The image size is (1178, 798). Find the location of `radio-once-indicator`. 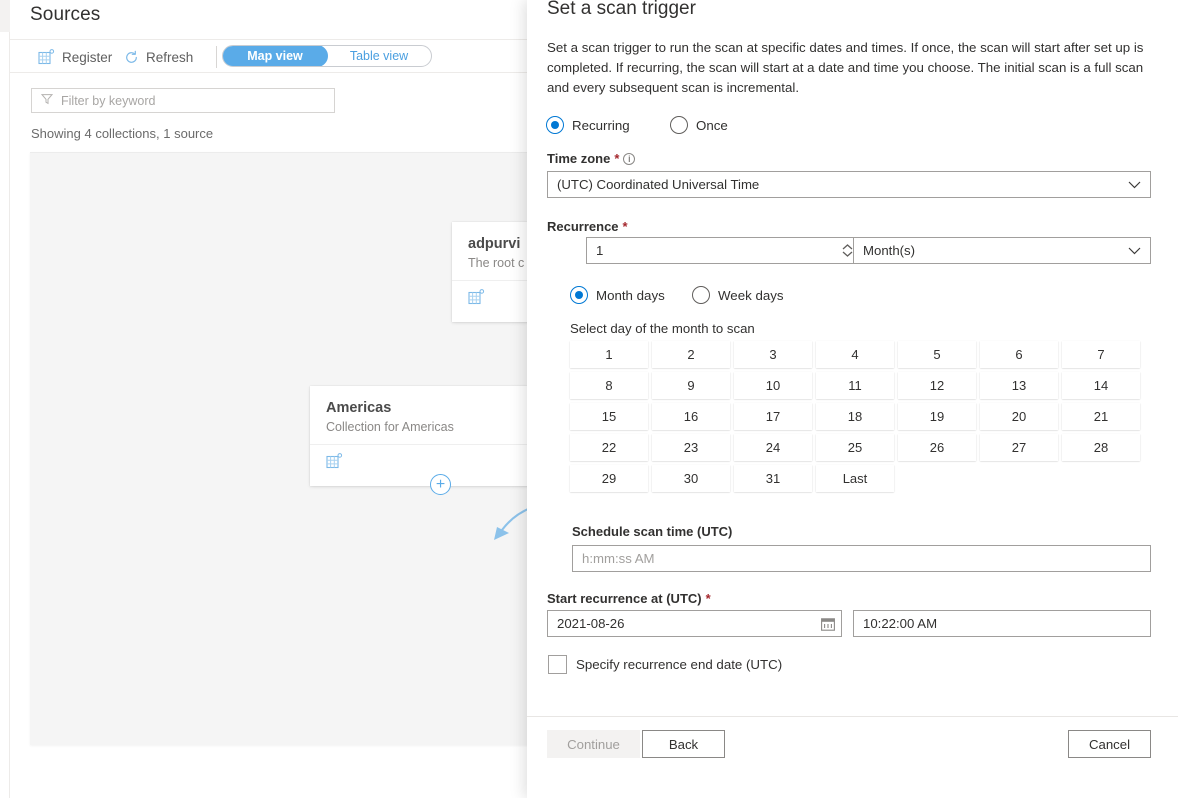

radio-once-indicator is located at coordinates (679, 125).